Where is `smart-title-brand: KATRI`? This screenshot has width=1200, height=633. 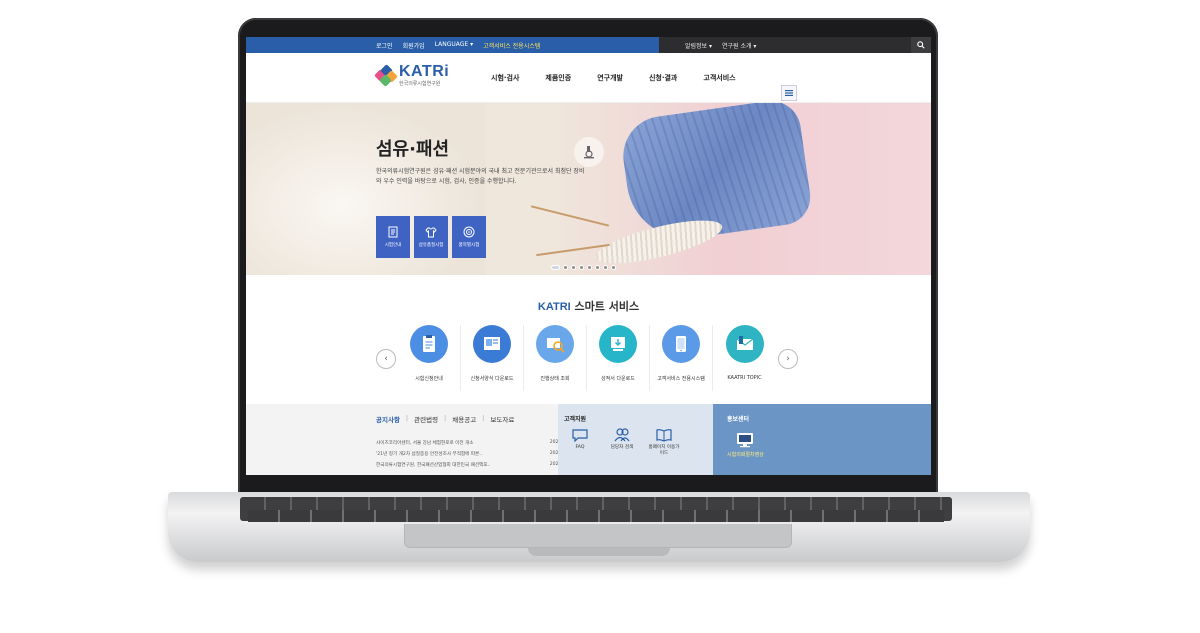
smart-title-brand: KATRI is located at coordinates (554, 307).